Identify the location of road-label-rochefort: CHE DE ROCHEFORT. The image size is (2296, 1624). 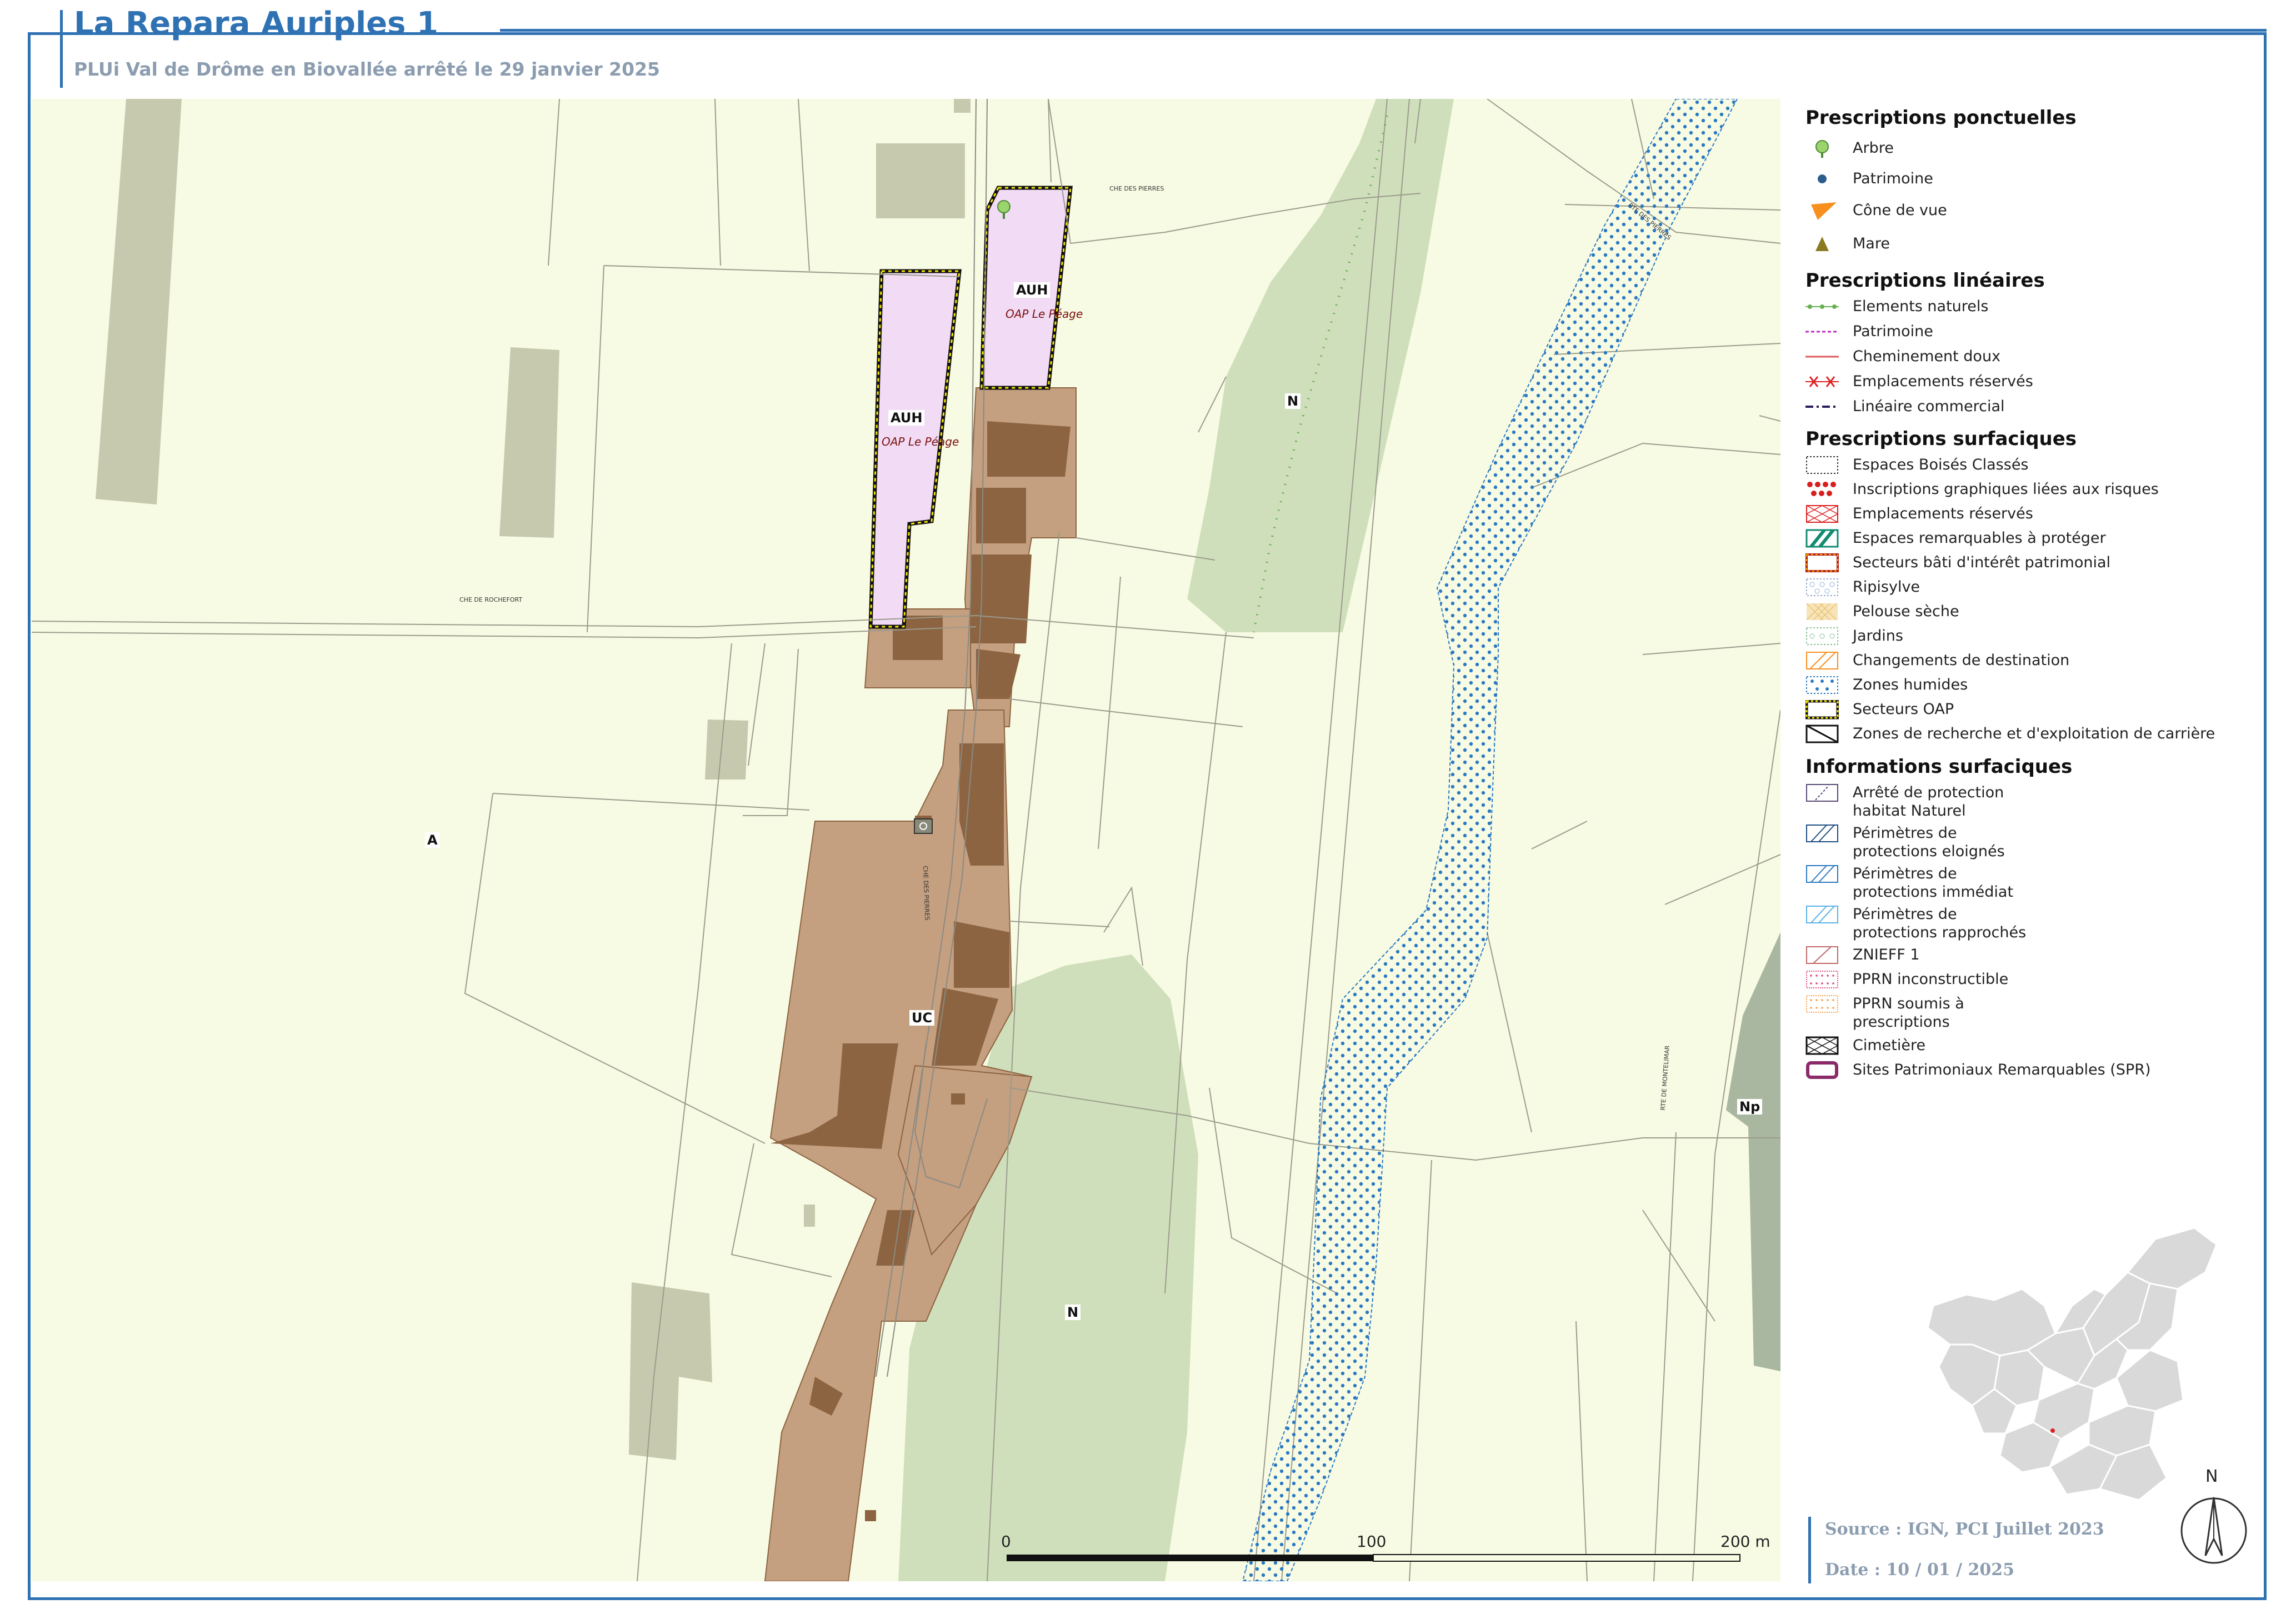
(491, 599).